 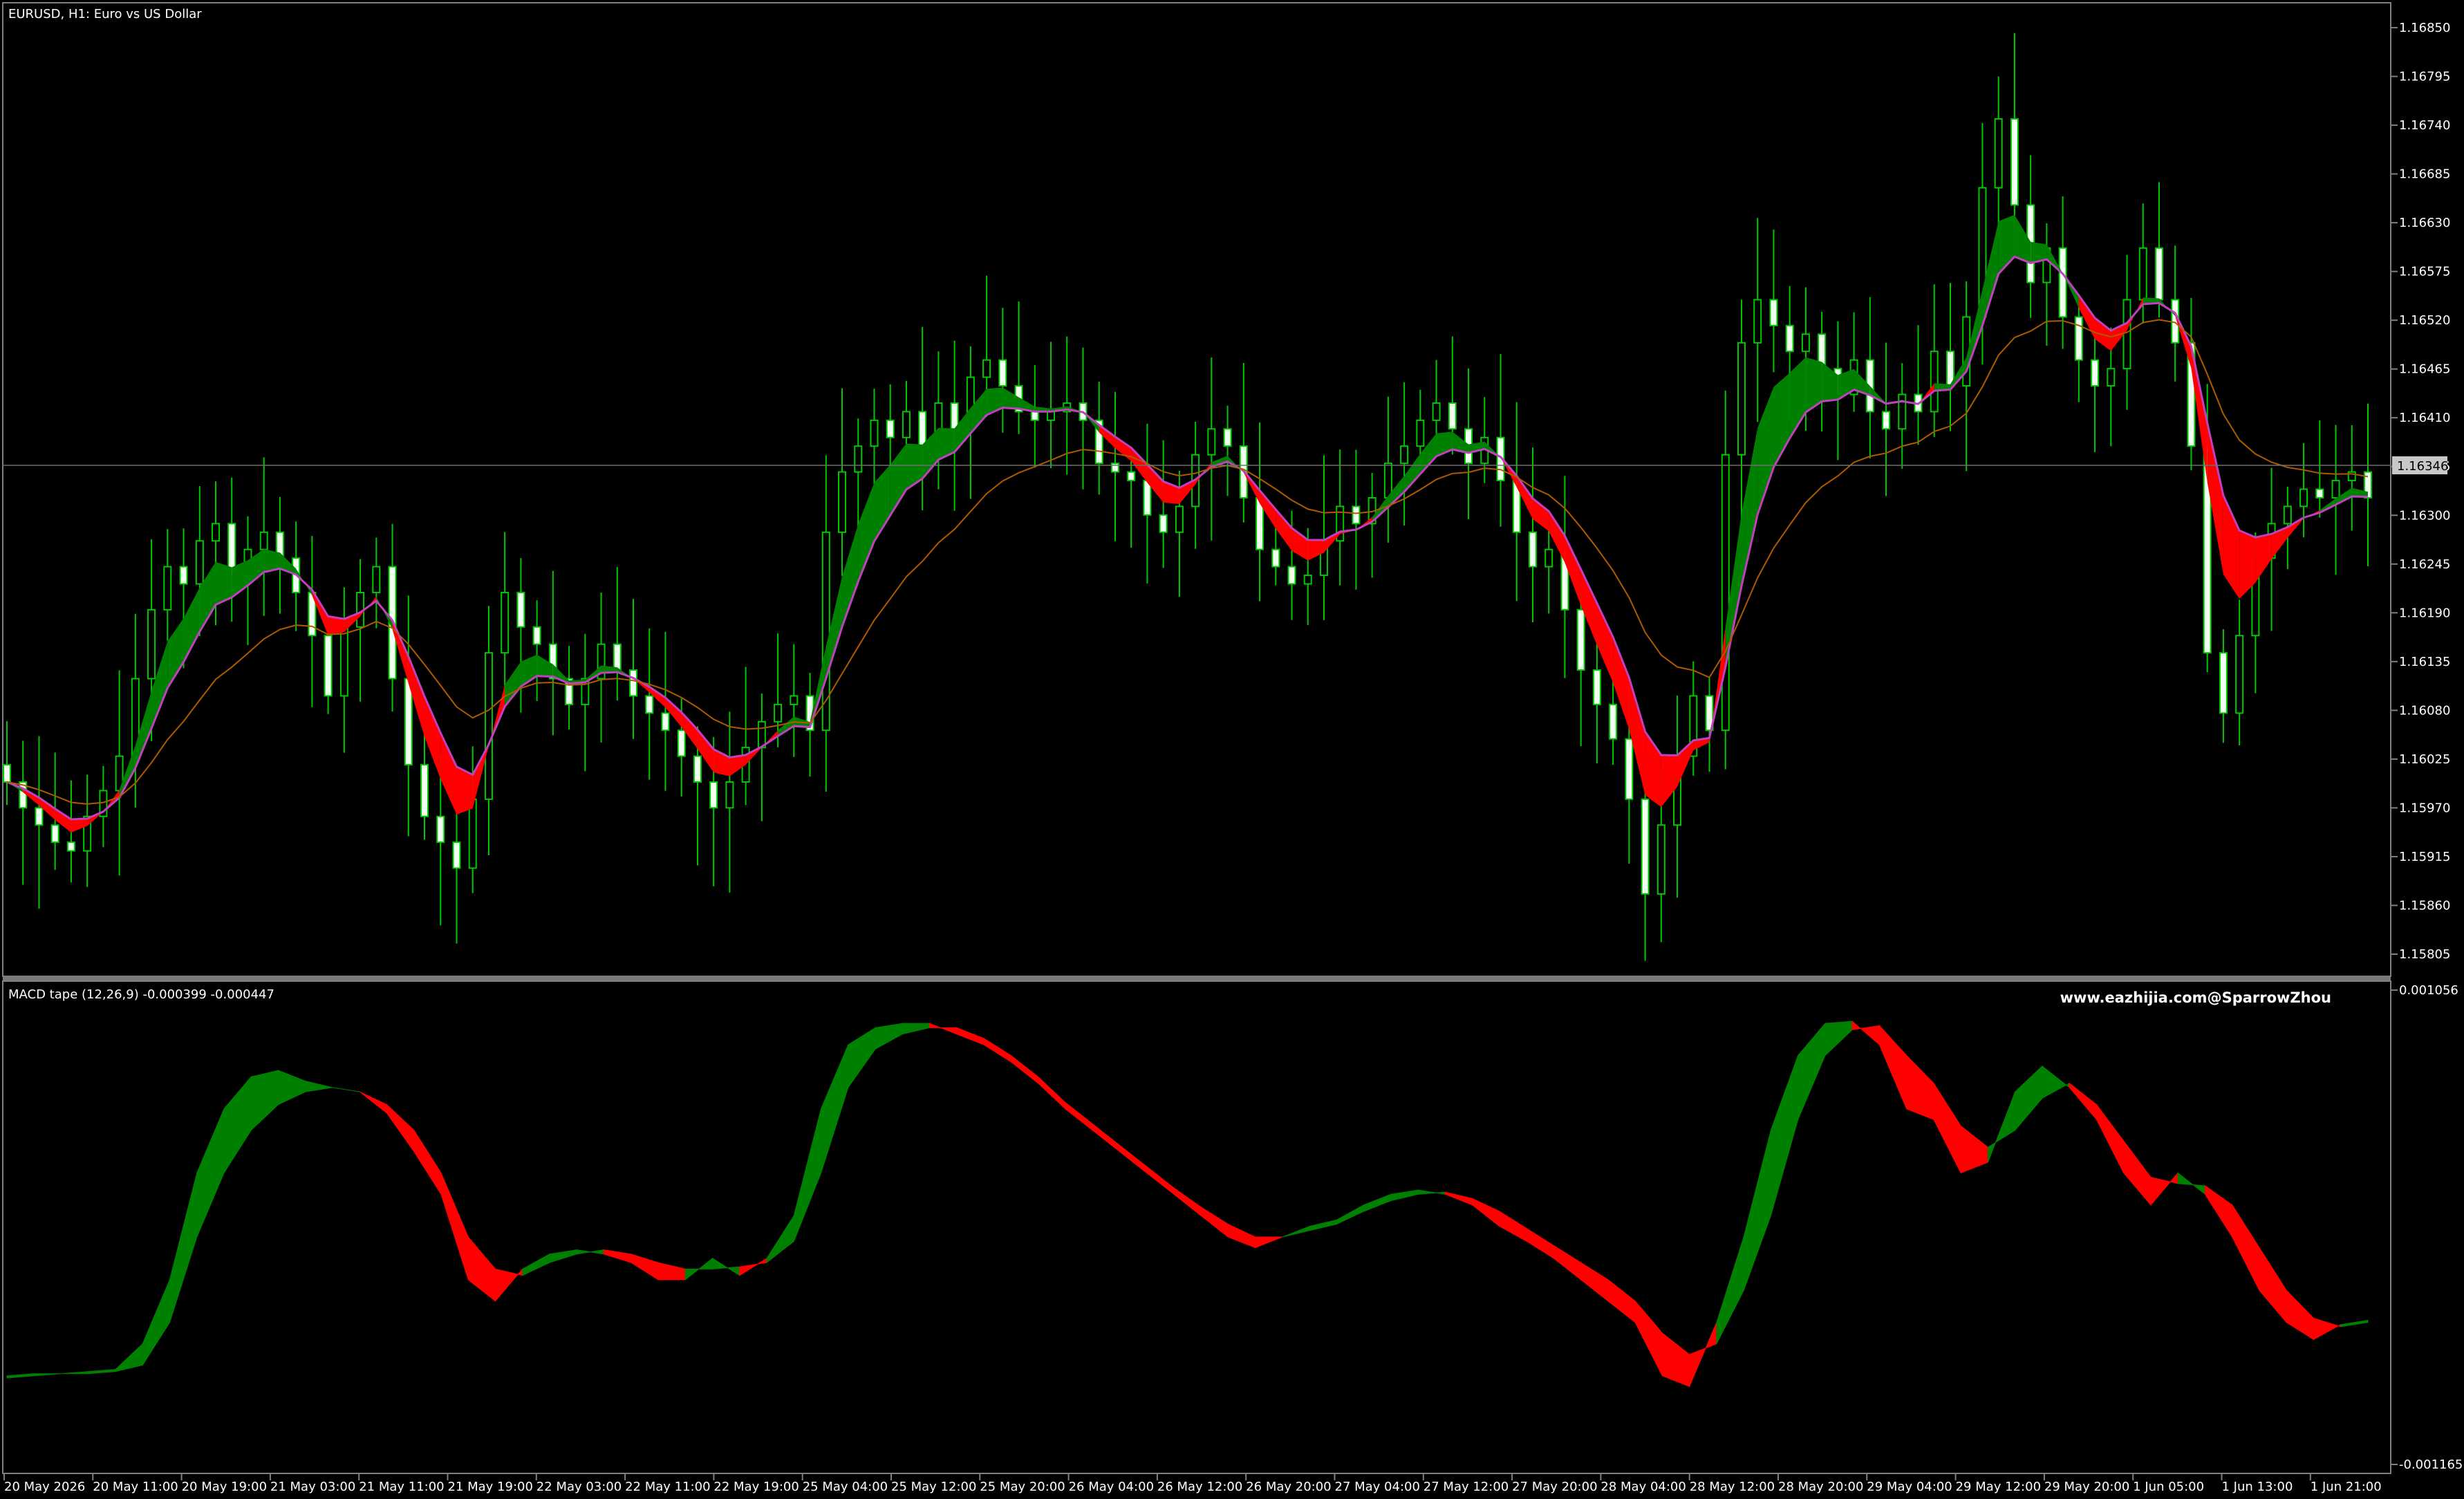 What do you see at coordinates (1998, 1487) in the screenshot?
I see `time-tick-label: 29 May 12:00` at bounding box center [1998, 1487].